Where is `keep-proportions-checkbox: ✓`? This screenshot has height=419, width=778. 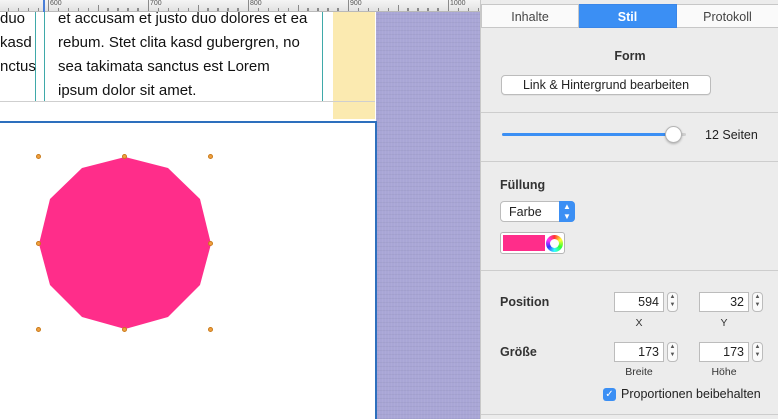
keep-proportions-checkbox: ✓ is located at coordinates (609, 394).